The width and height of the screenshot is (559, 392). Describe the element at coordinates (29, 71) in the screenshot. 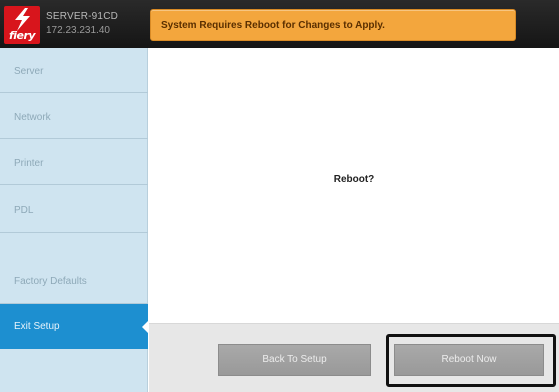

I see `sidebar-item-label: Server` at that location.